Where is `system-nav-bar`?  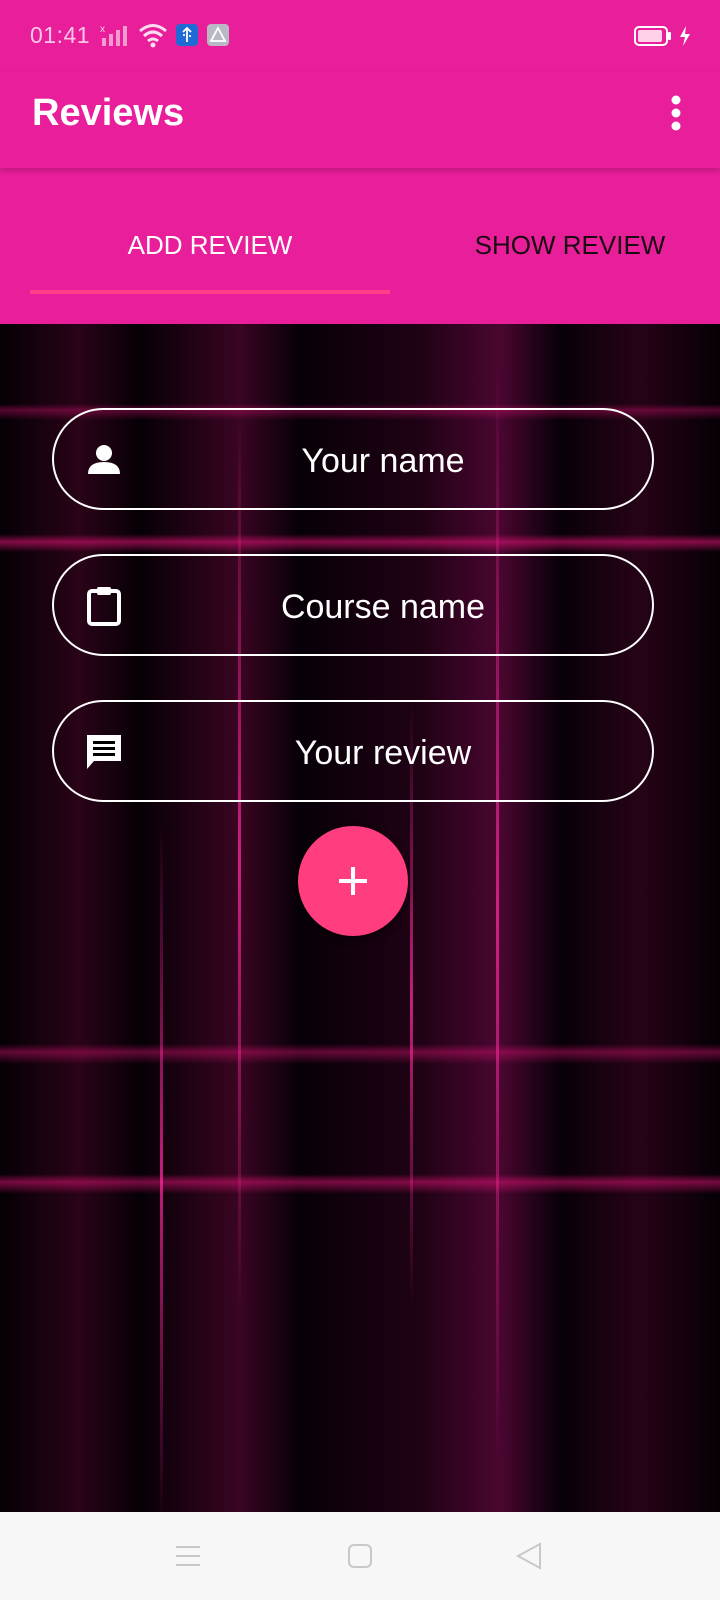
system-nav-bar is located at coordinates (360, 1556).